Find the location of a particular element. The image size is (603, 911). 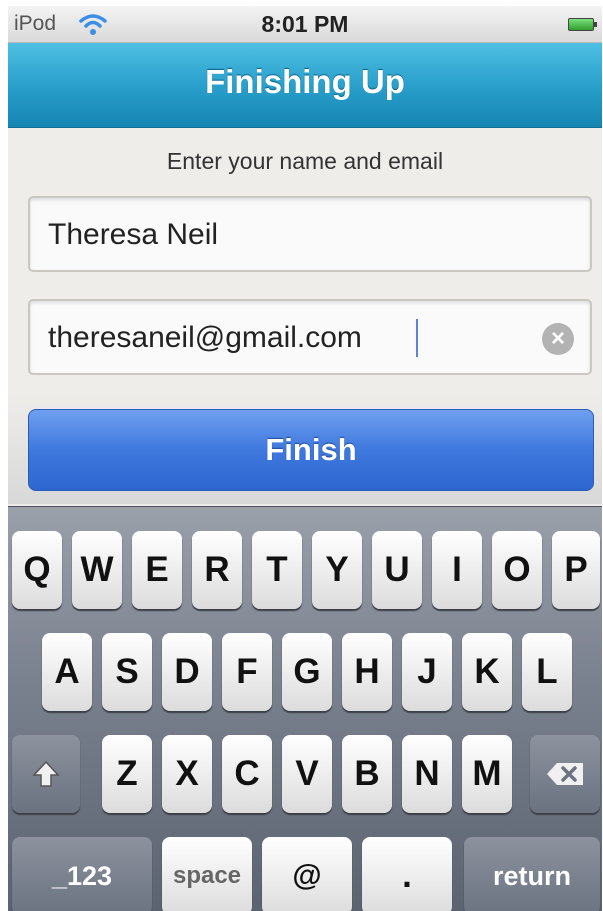

key-i: I is located at coordinates (457, 570).